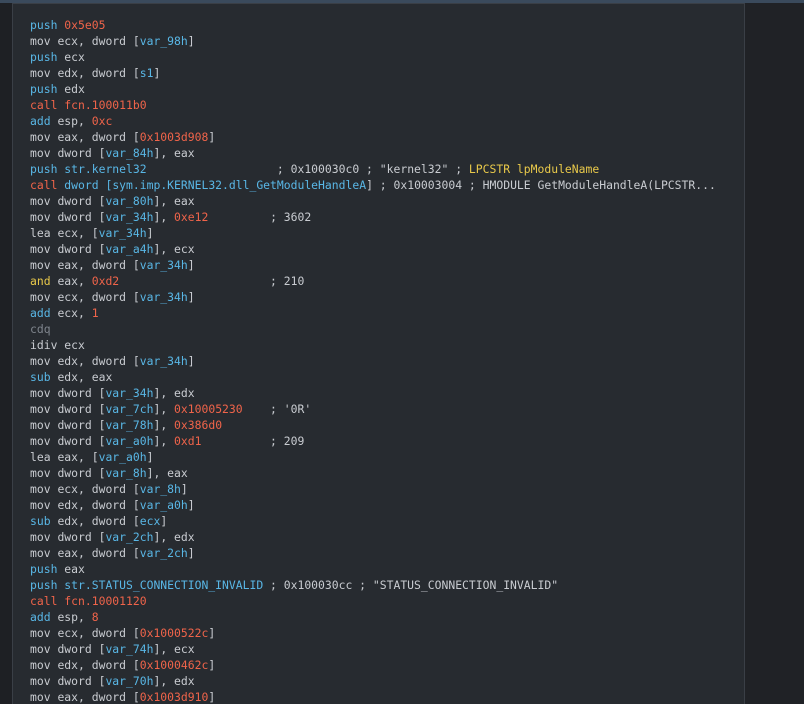  What do you see at coordinates (373, 489) in the screenshot?
I see `asm-line: mov ecx, dword [var_8h]` at bounding box center [373, 489].